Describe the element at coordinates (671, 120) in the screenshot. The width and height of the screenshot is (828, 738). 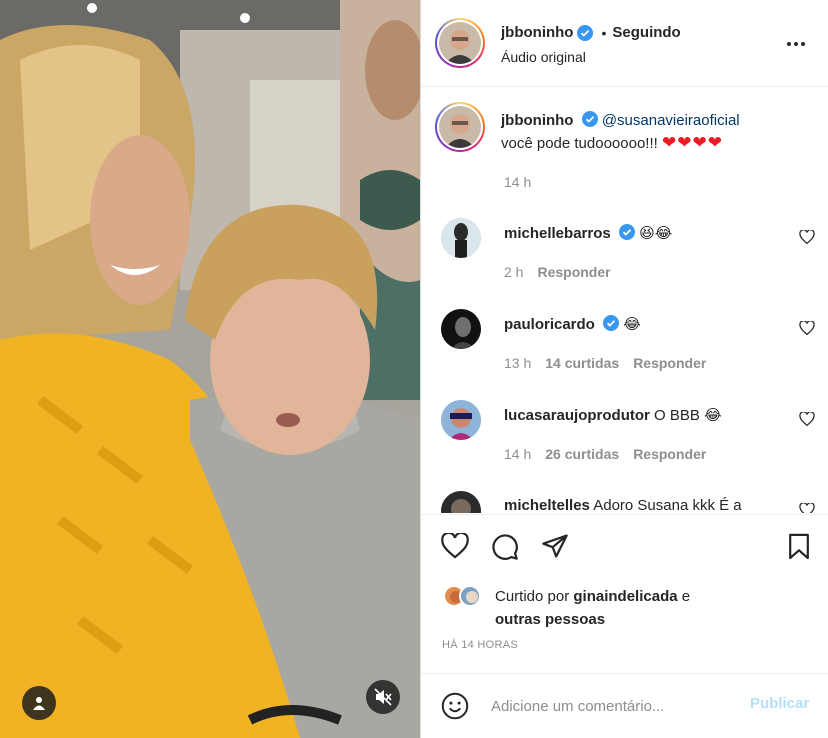
I see `caption-mention: @susanavieiraoficial` at that location.